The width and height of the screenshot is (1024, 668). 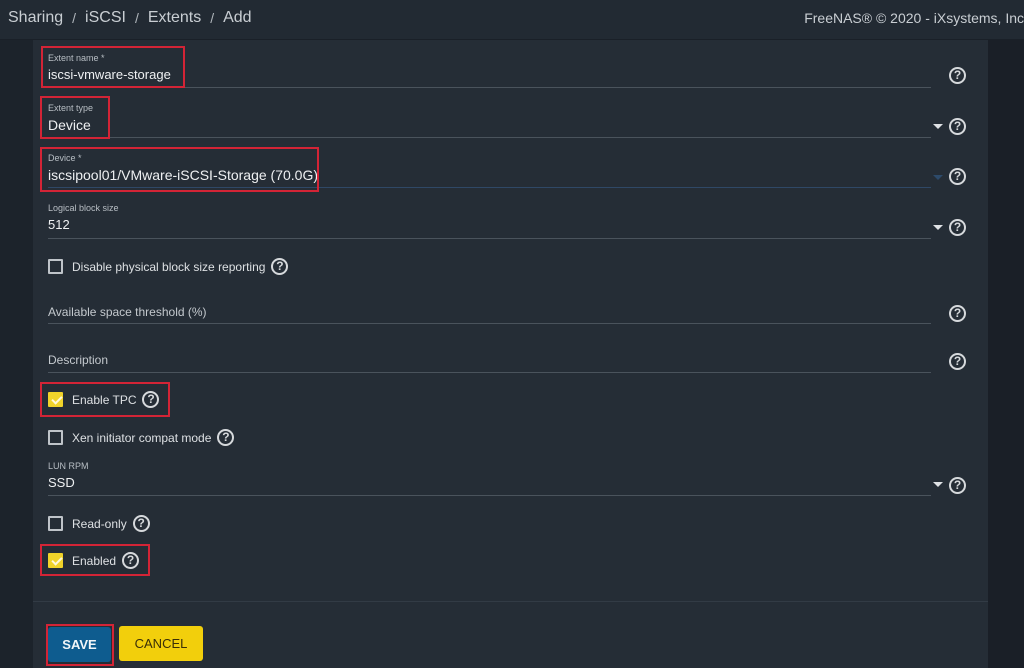 I want to click on extent-type-help-icon: ?, so click(x=957, y=126).